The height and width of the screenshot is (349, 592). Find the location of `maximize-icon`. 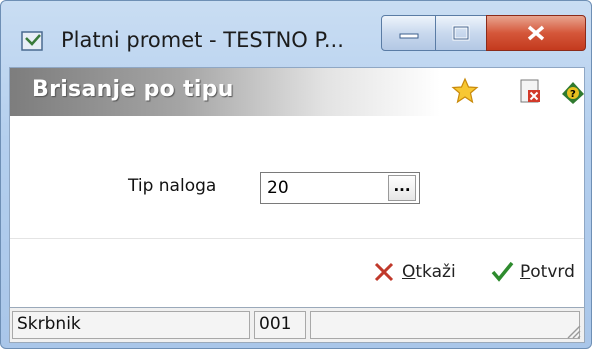

maximize-icon is located at coordinates (461, 33).